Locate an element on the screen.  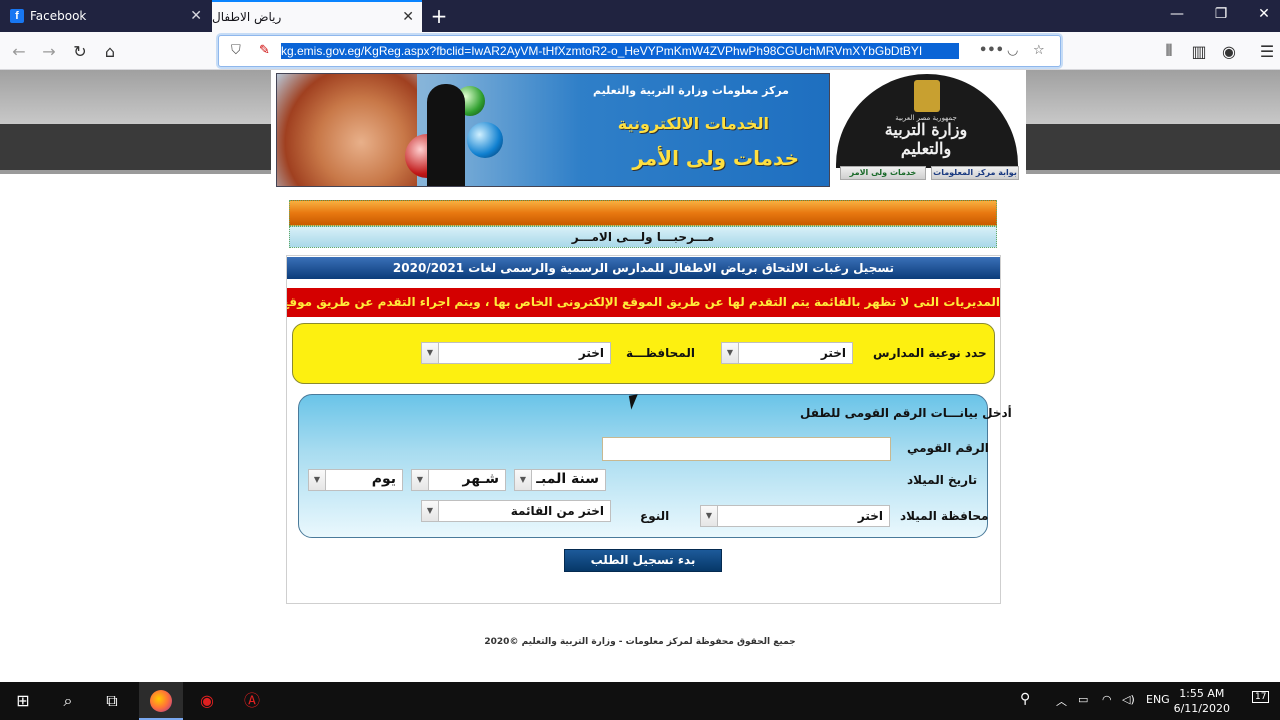
facebook-icon: f is located at coordinates (17, 16).